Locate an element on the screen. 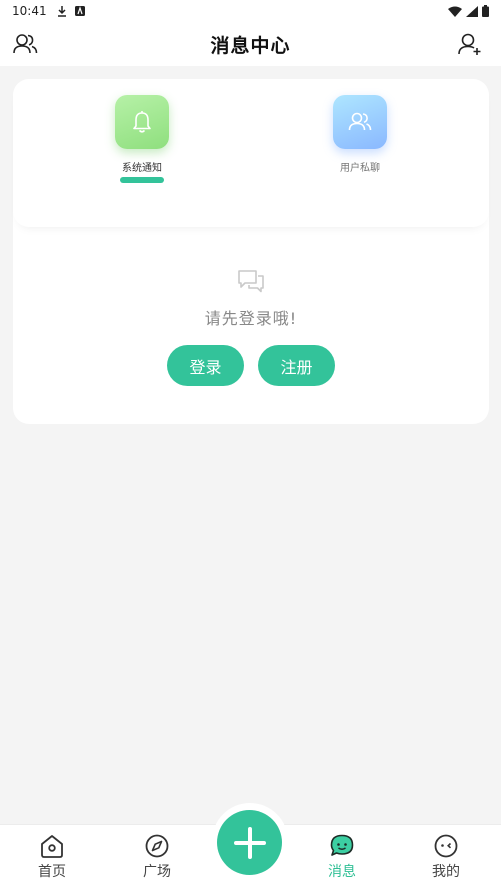 This screenshot has width=501, height=890. message-icon is located at coordinates (342, 845).